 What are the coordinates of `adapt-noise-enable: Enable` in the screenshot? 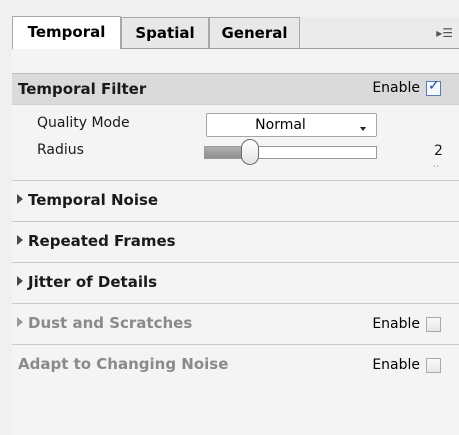 It's located at (406, 365).